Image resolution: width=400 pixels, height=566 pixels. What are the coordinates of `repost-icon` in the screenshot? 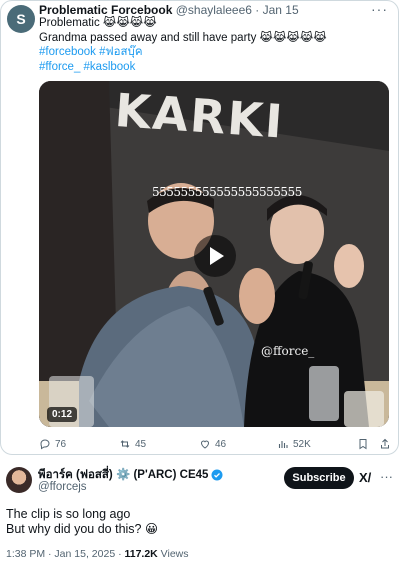 It's located at (125, 444).